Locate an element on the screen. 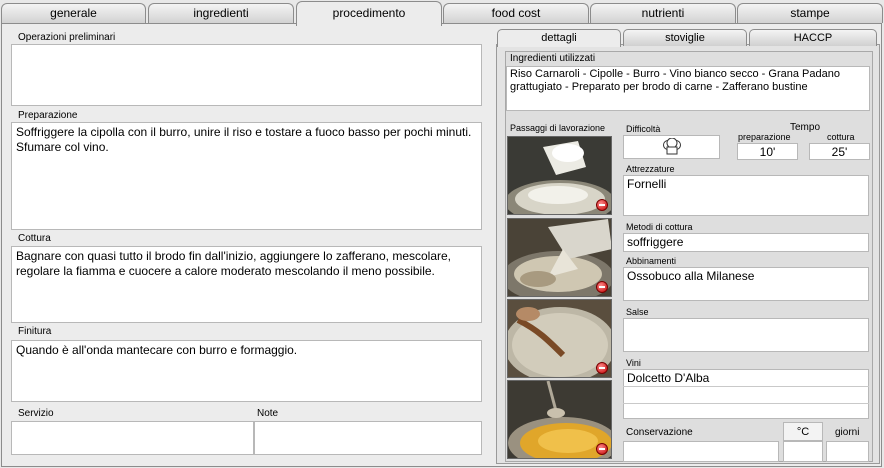  preparazione-label: Preparazione is located at coordinates (48, 115).